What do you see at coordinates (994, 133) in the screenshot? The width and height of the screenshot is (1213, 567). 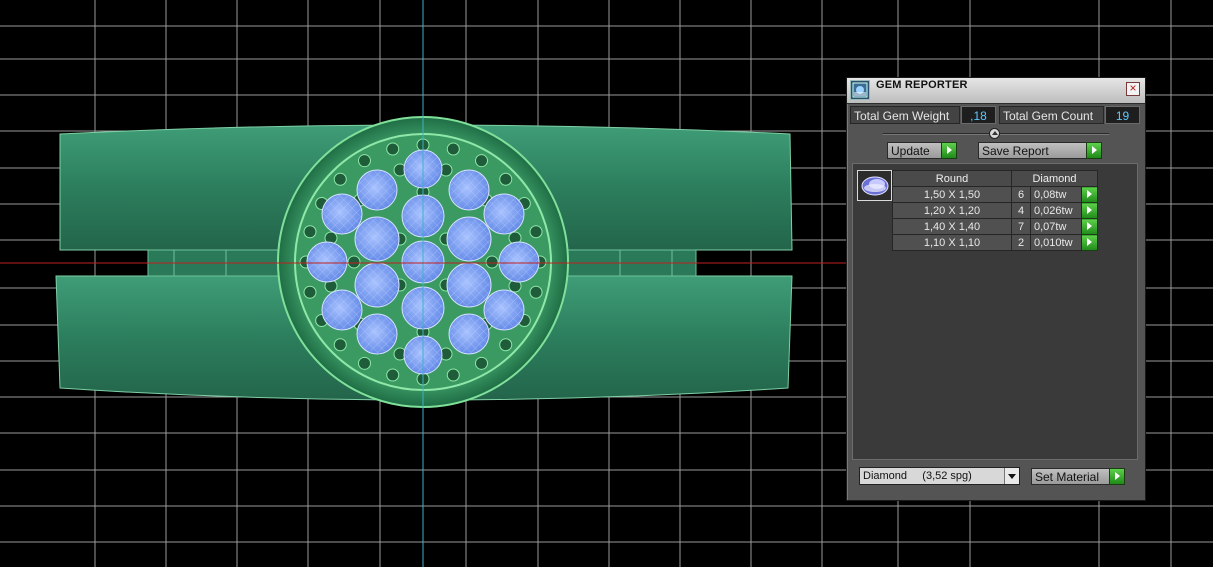 I see `slider-handle` at bounding box center [994, 133].